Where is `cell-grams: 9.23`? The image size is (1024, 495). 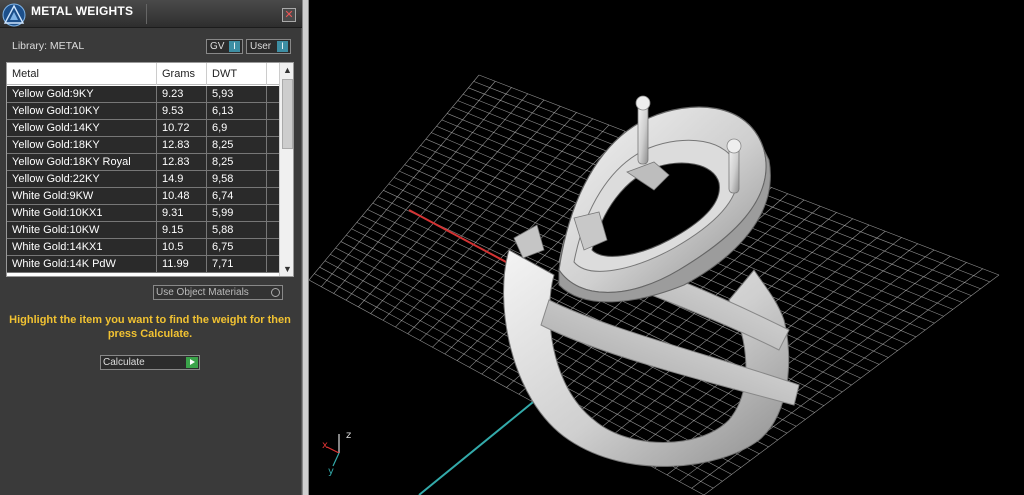
cell-grams: 9.23 is located at coordinates (182, 94).